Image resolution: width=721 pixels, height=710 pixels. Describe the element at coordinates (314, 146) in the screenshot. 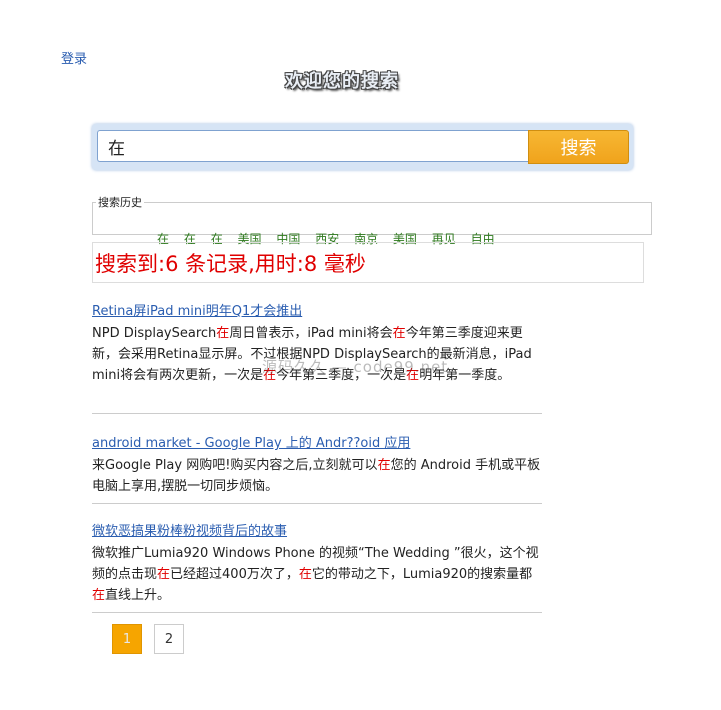

I see `search-input` at that location.